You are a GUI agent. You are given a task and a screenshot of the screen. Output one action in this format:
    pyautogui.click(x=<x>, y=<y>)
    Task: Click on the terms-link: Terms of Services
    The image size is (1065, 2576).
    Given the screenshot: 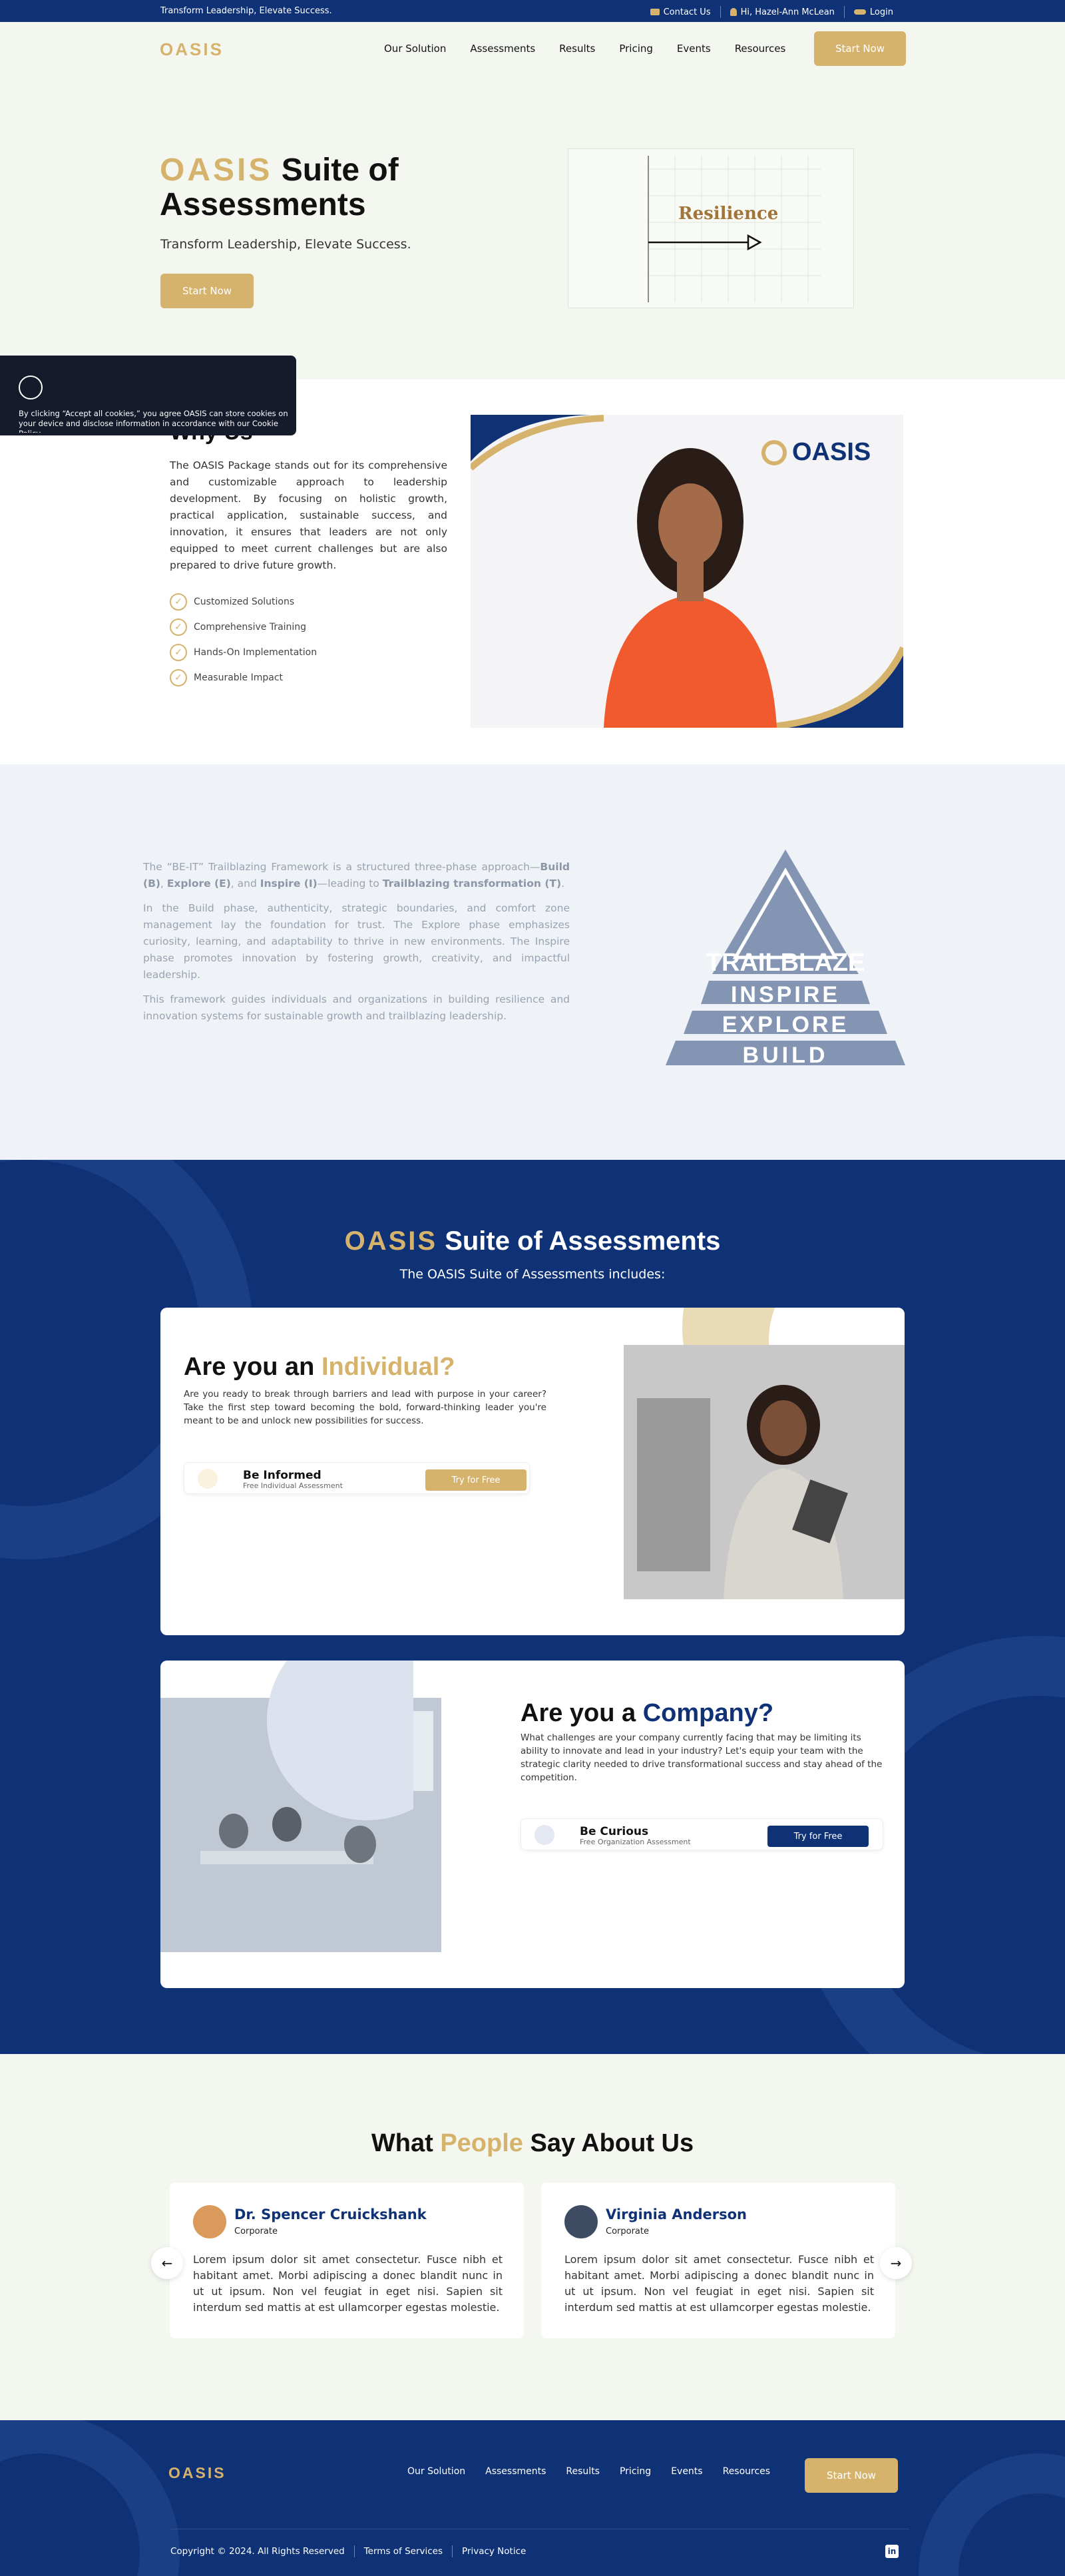 What is the action you would take?
    pyautogui.click(x=403, y=2552)
    